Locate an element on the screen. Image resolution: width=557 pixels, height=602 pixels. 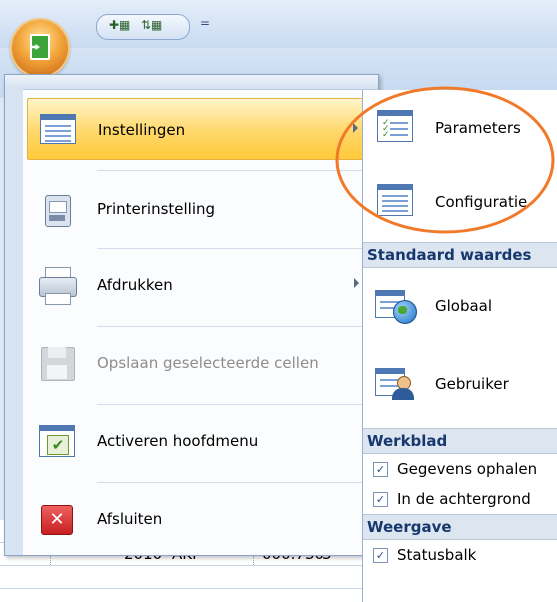
menu-item-opslaan: Opslaan geselecteerde cellen is located at coordinates (201, 363).